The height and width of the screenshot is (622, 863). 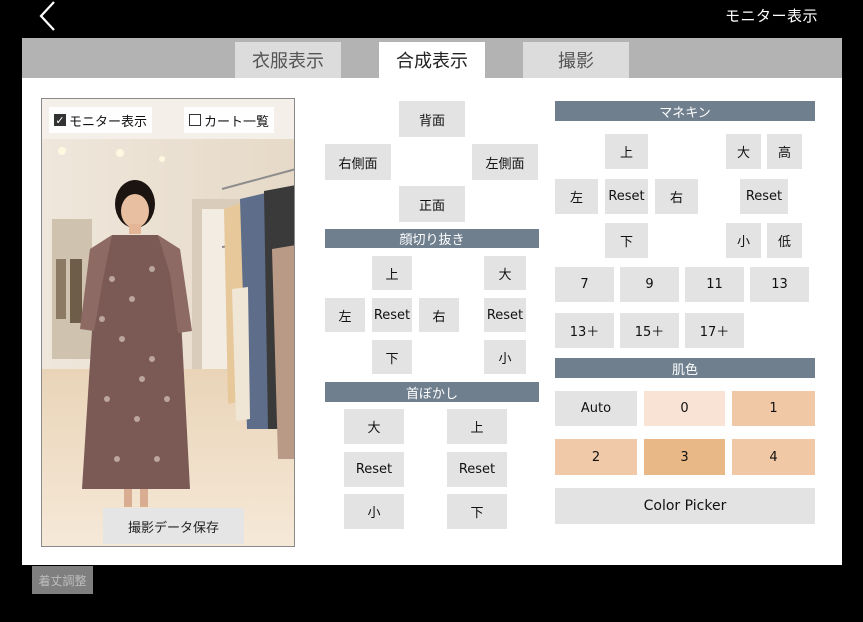 What do you see at coordinates (764, 196) in the screenshot?
I see `mannequin-reset-size-button: Reset` at bounding box center [764, 196].